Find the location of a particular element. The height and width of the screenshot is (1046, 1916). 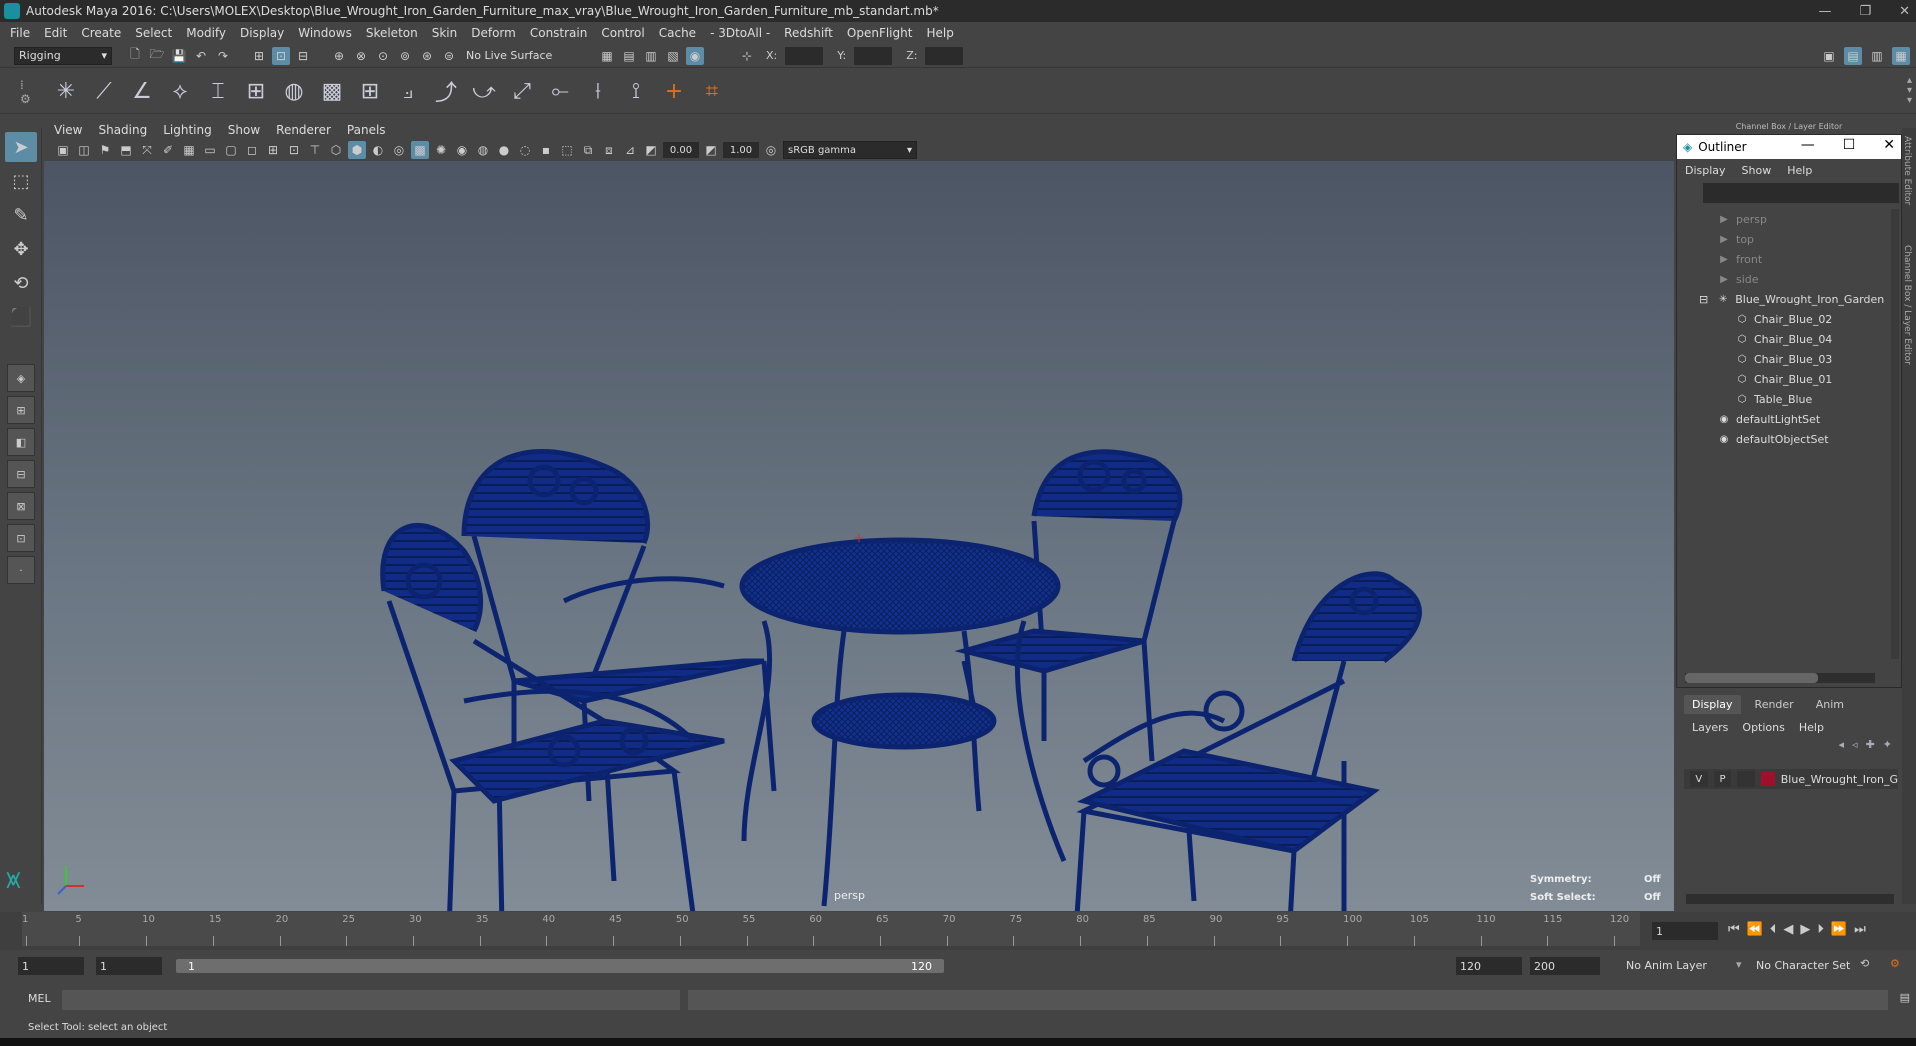

panel-menu-renderer: Renderer is located at coordinates (303, 130).